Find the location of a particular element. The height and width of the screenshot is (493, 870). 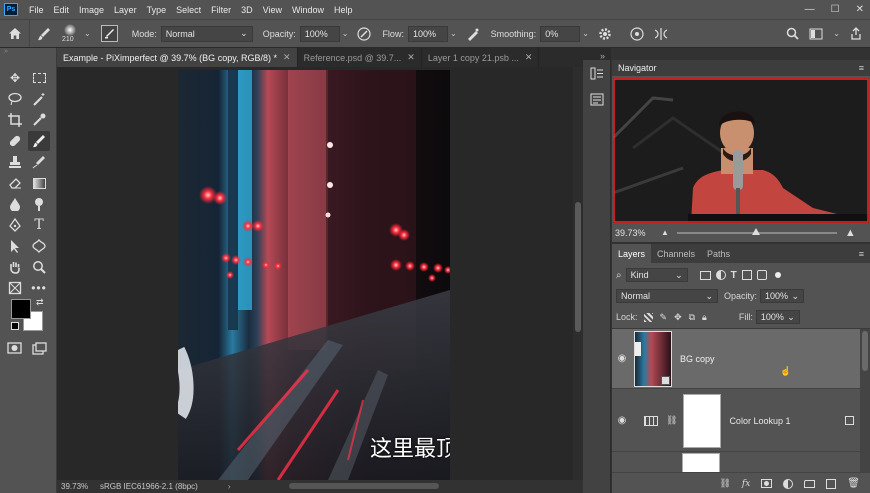

layer-opacity-input: 100% ⌄ is located at coordinates (782, 296).